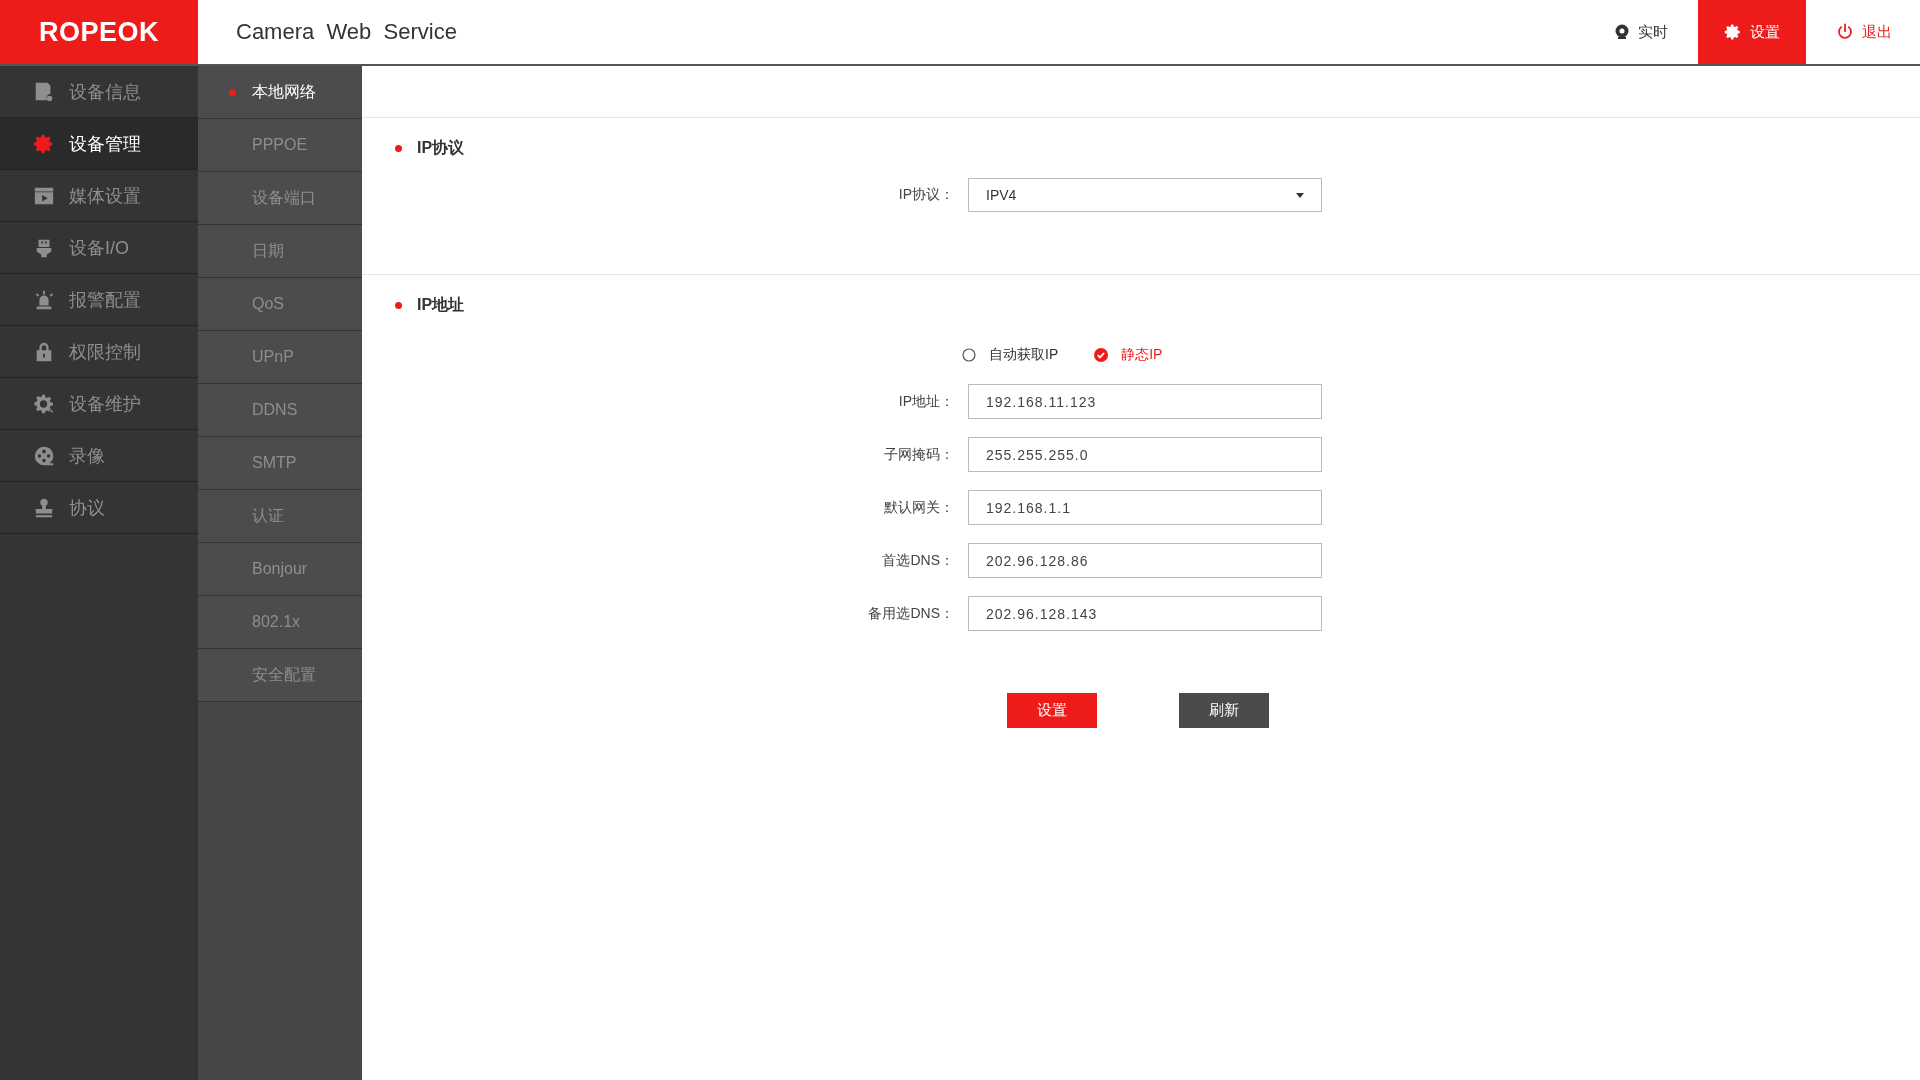 This screenshot has width=1920, height=1080. I want to click on webcam-icon, so click(1622, 32).